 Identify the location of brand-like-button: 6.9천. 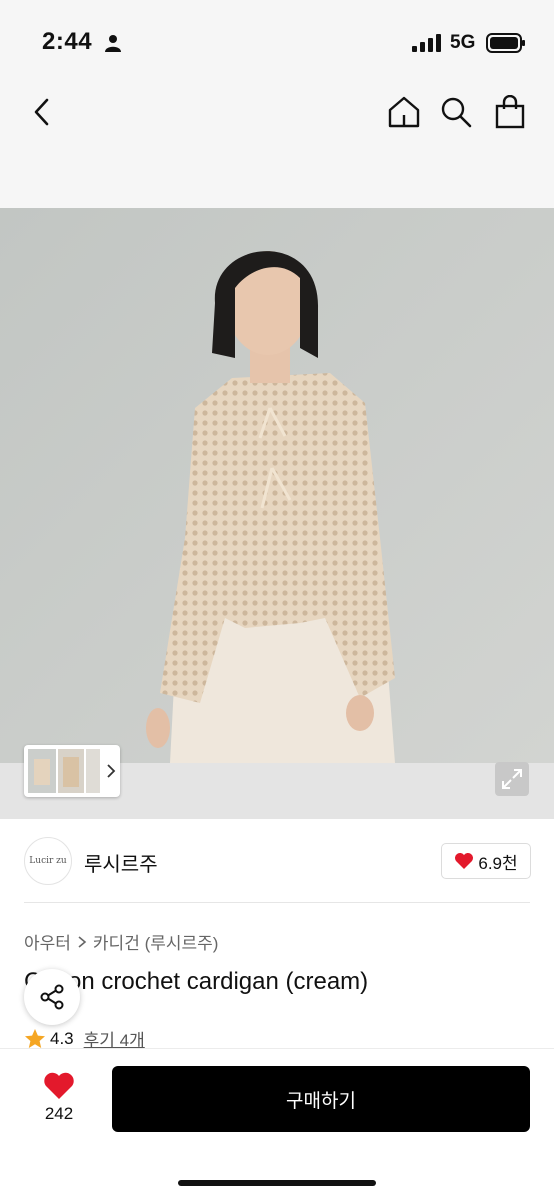
(486, 861).